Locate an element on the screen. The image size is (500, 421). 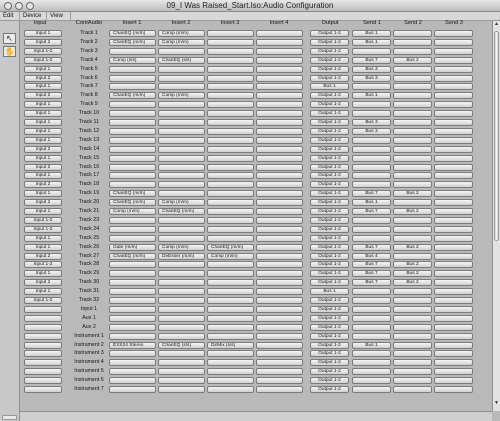
edit-menu: Edit is located at coordinates (10, 16).